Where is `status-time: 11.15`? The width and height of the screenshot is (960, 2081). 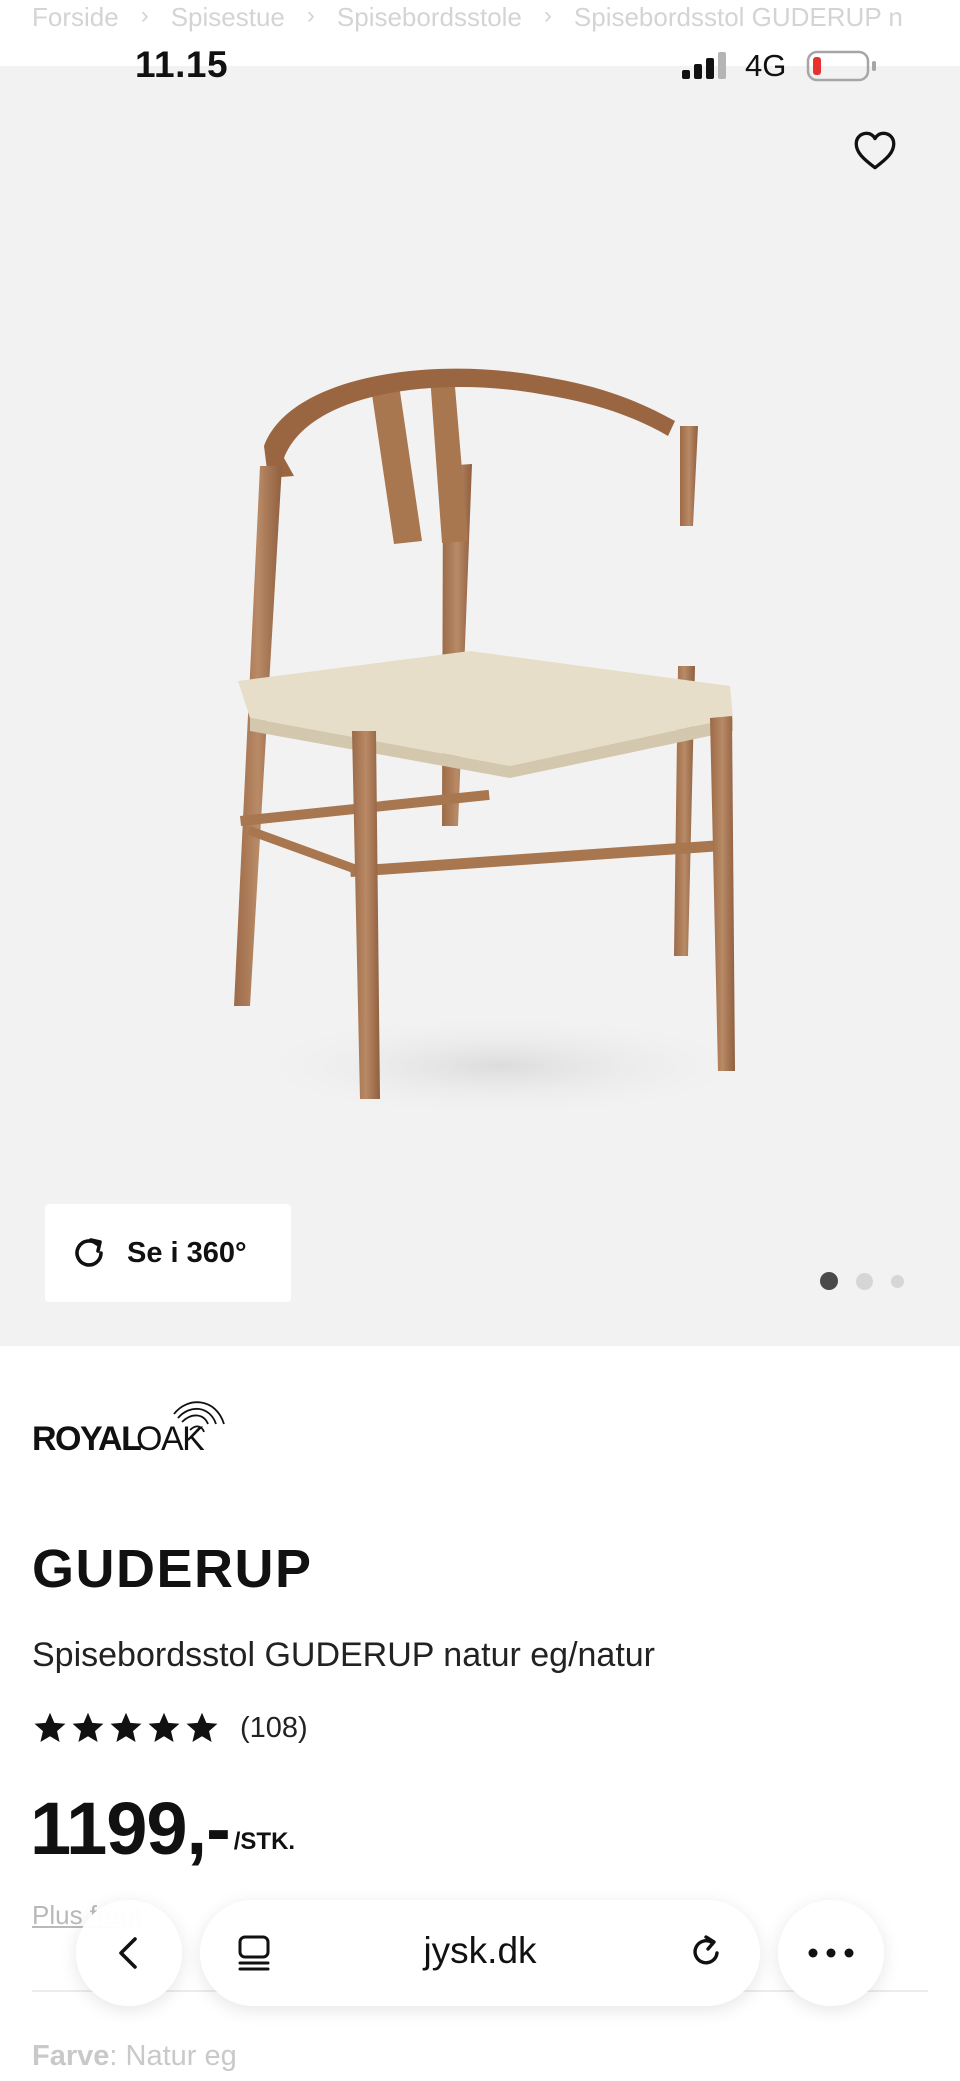 status-time: 11.15 is located at coordinates (182, 64).